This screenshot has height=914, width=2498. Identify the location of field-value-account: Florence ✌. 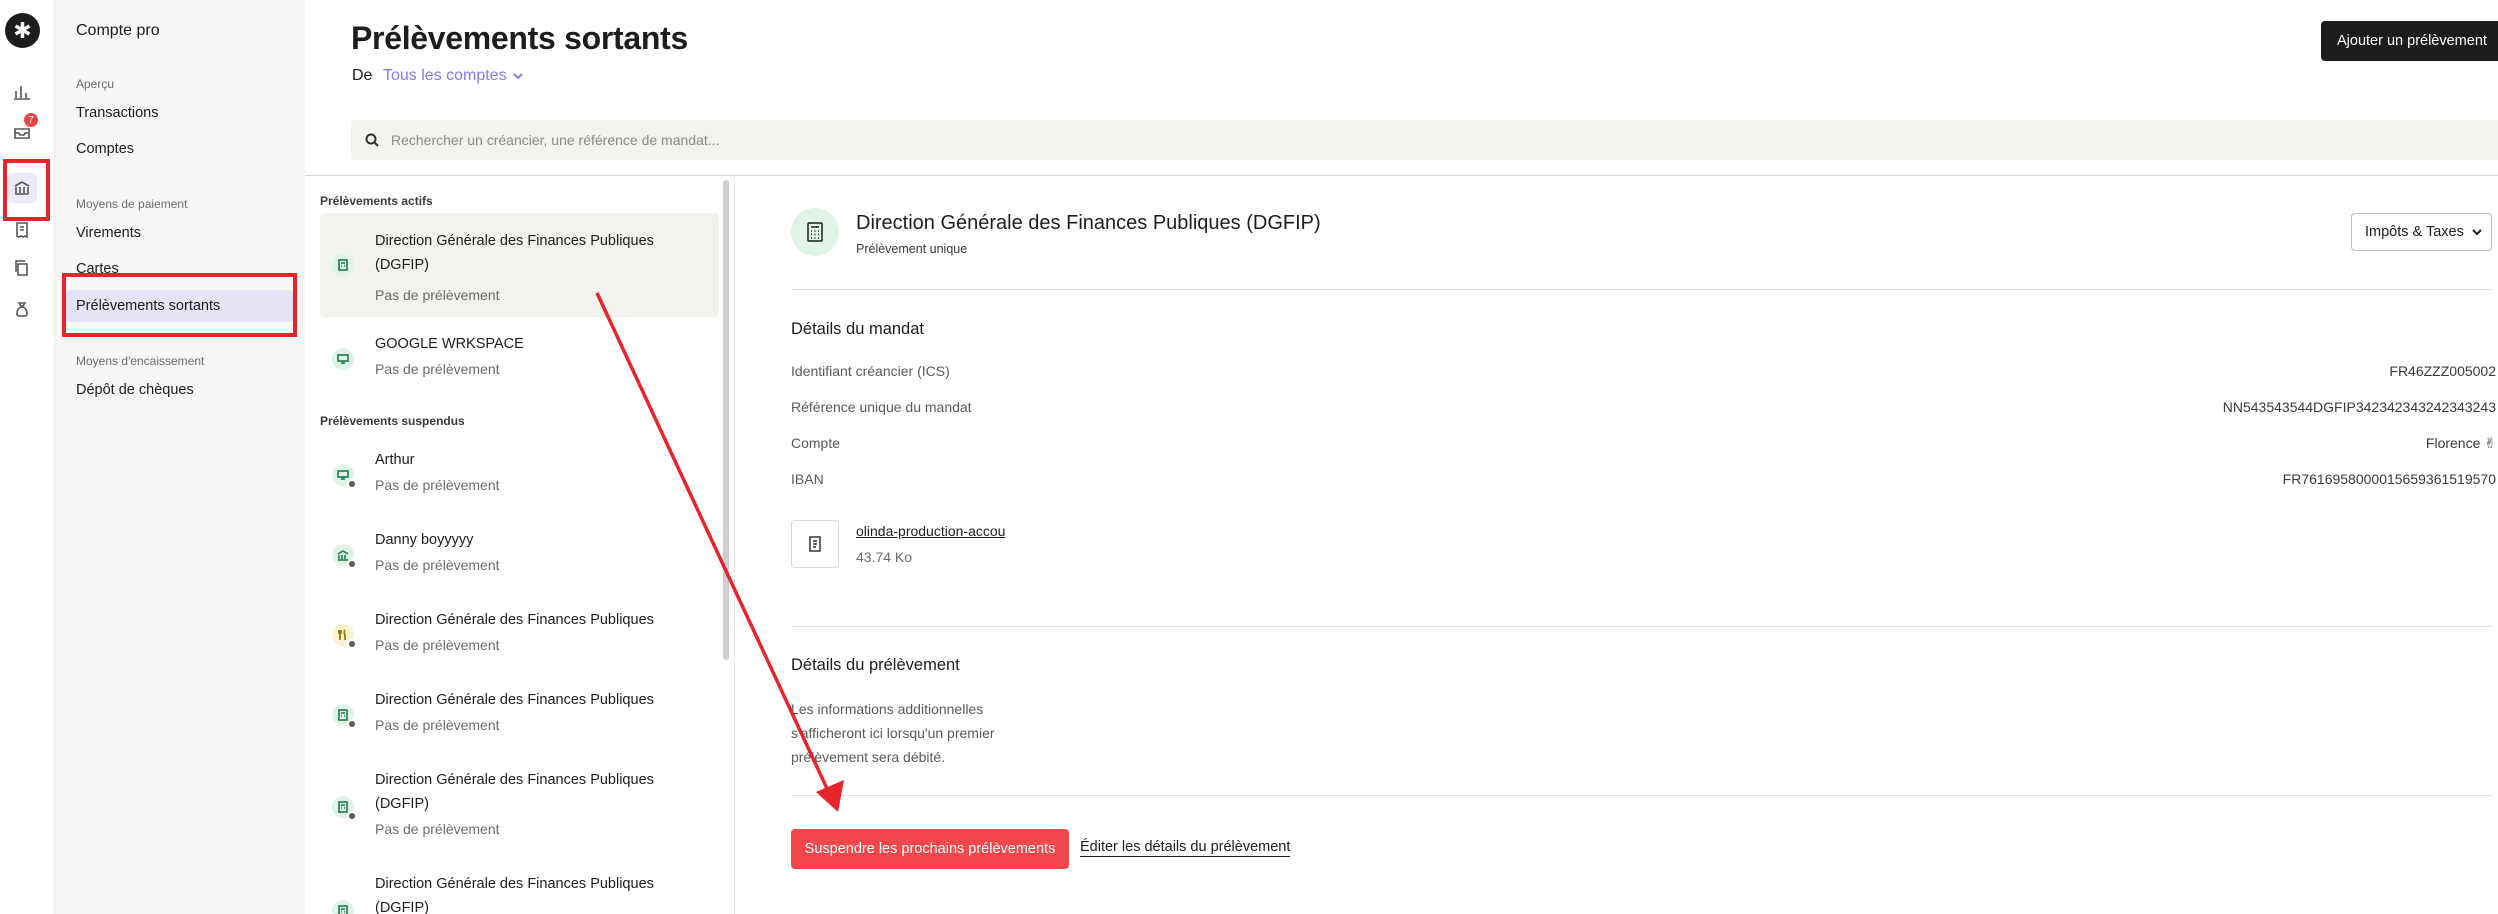
(2460, 443).